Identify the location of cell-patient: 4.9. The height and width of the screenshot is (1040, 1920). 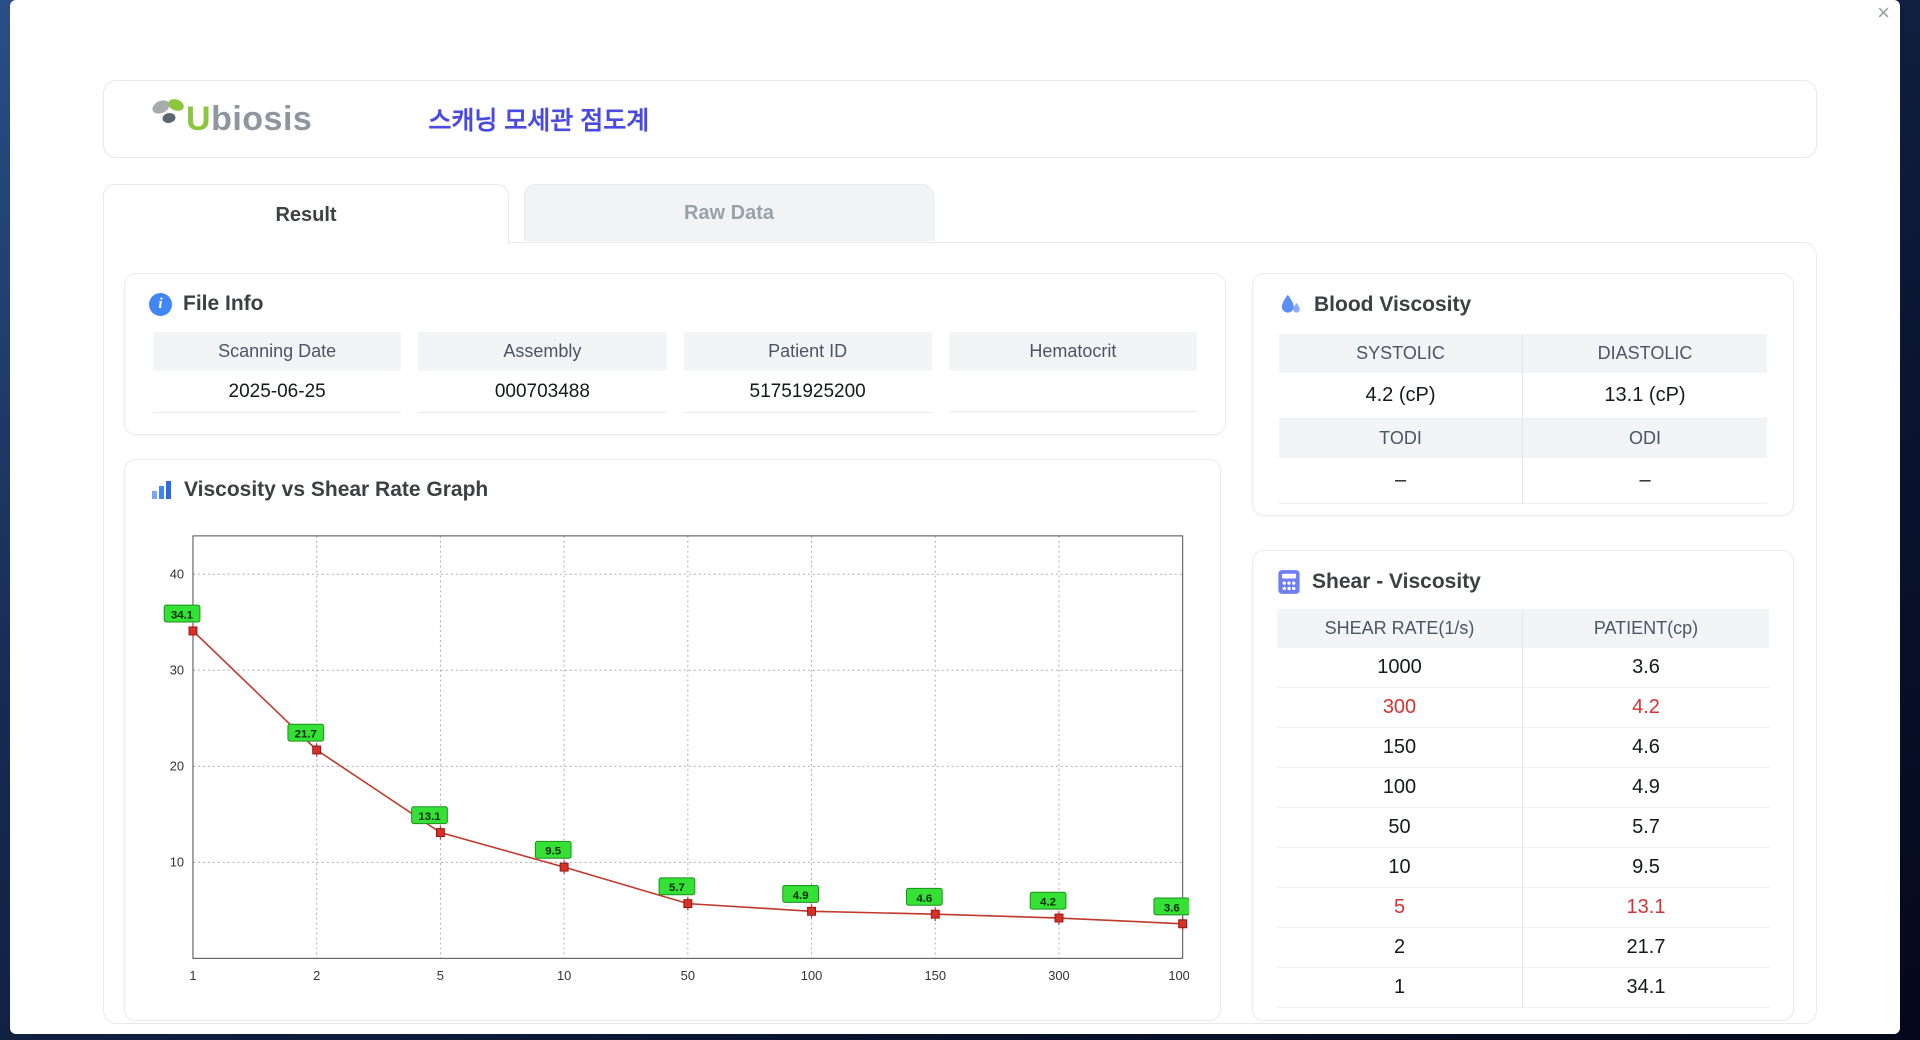
(1646, 788).